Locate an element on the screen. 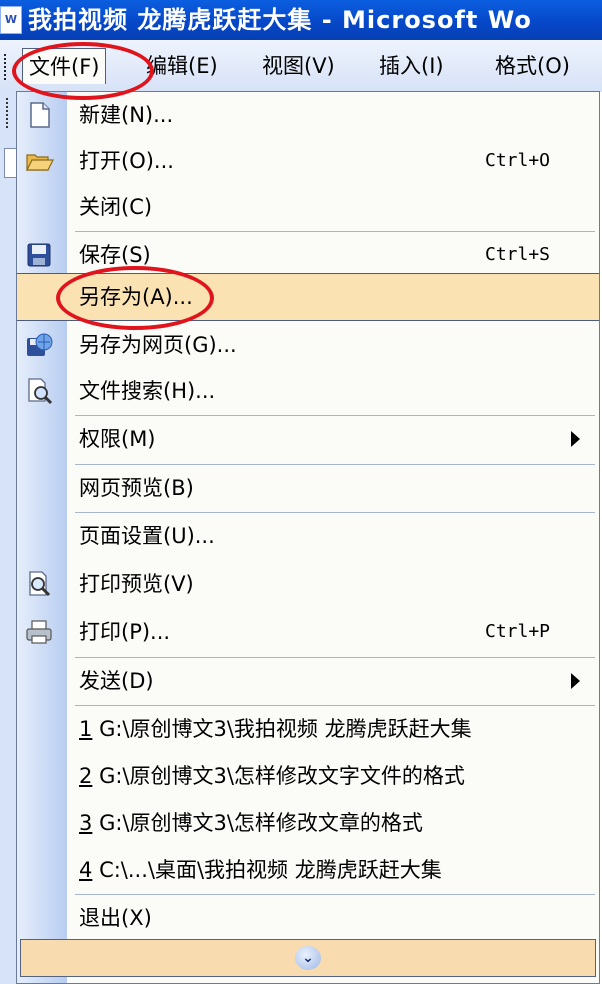 The image size is (602, 984). recent-file-path: G:\原创博文3\我拍视频 龙腾虎跃赶大集 is located at coordinates (285, 729).